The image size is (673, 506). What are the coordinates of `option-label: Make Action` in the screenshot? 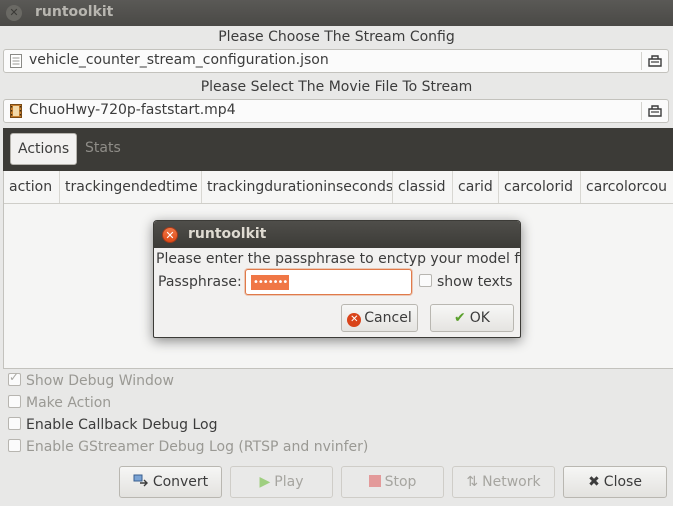 It's located at (69, 403).